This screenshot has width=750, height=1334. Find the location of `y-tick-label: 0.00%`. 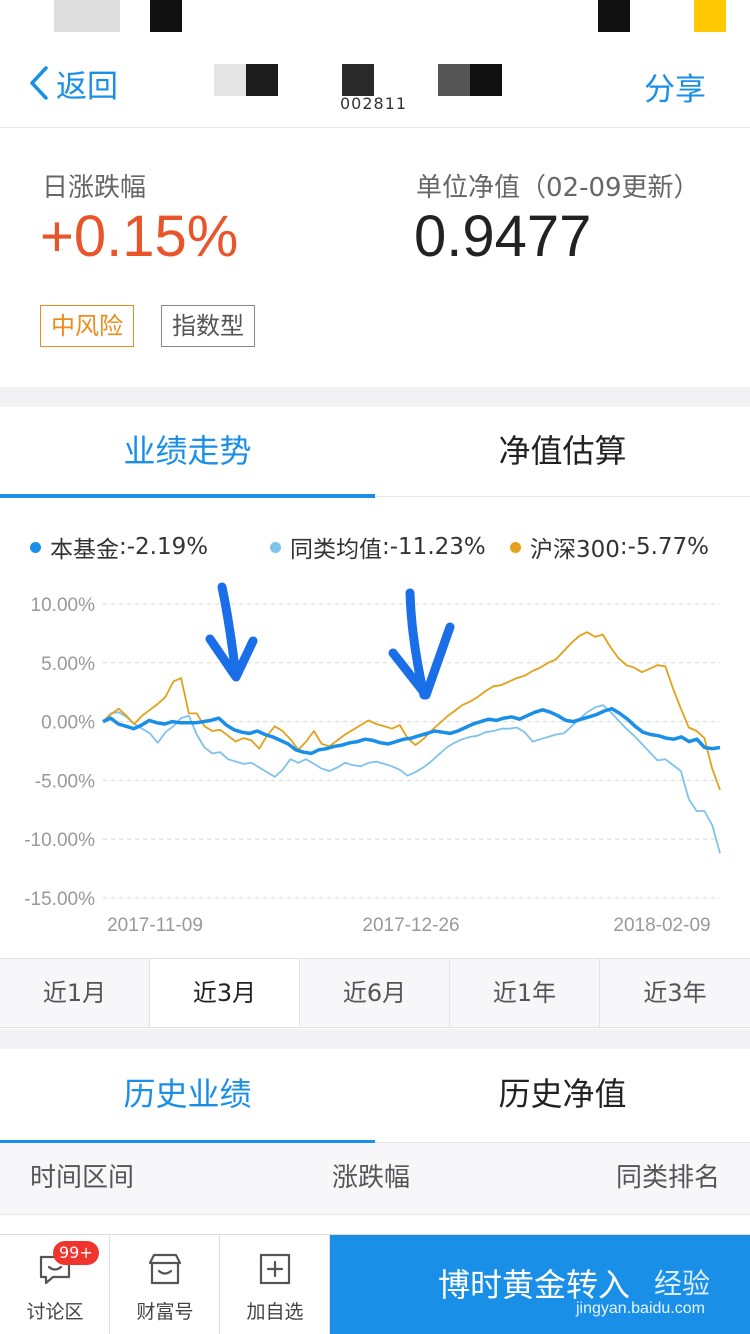

y-tick-label: 0.00% is located at coordinates (68, 723).